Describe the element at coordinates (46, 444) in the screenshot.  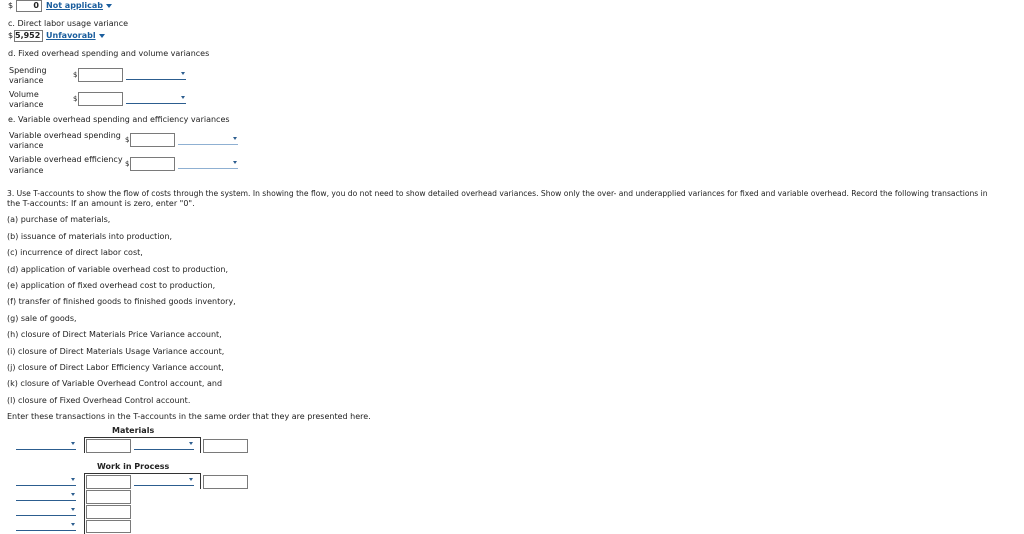
I see `materials-debit-account-select` at that location.